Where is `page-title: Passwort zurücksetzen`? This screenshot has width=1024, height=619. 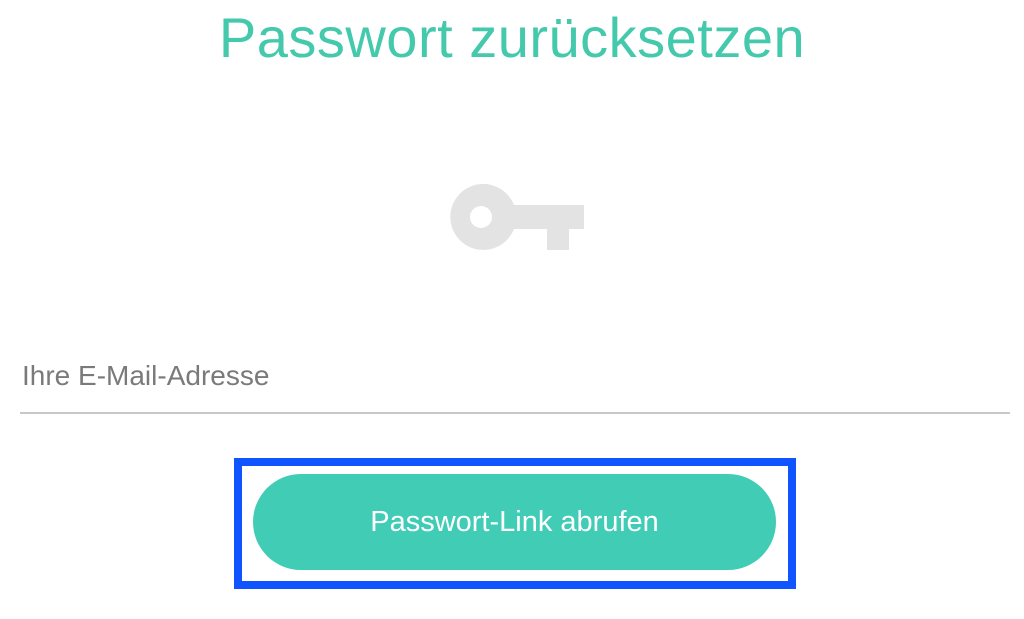 page-title: Passwort zurücksetzen is located at coordinates (512, 37).